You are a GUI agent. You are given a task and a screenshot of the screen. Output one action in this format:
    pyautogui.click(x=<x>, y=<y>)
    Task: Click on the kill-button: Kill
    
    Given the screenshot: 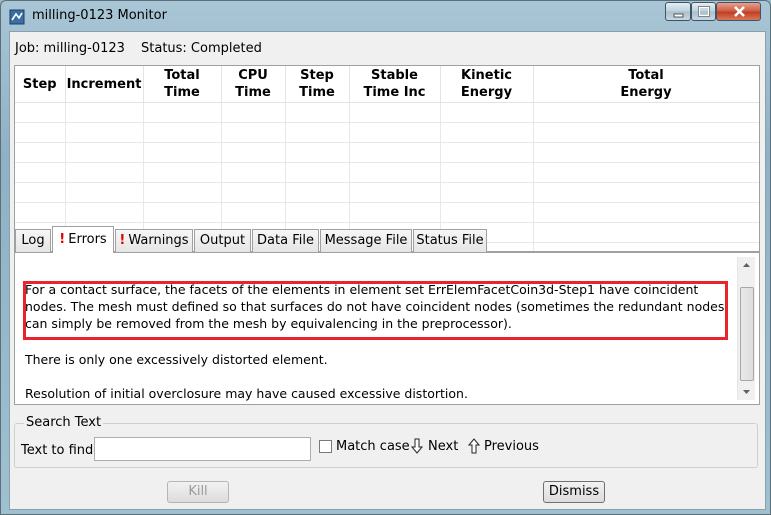 What is the action you would take?
    pyautogui.click(x=198, y=492)
    